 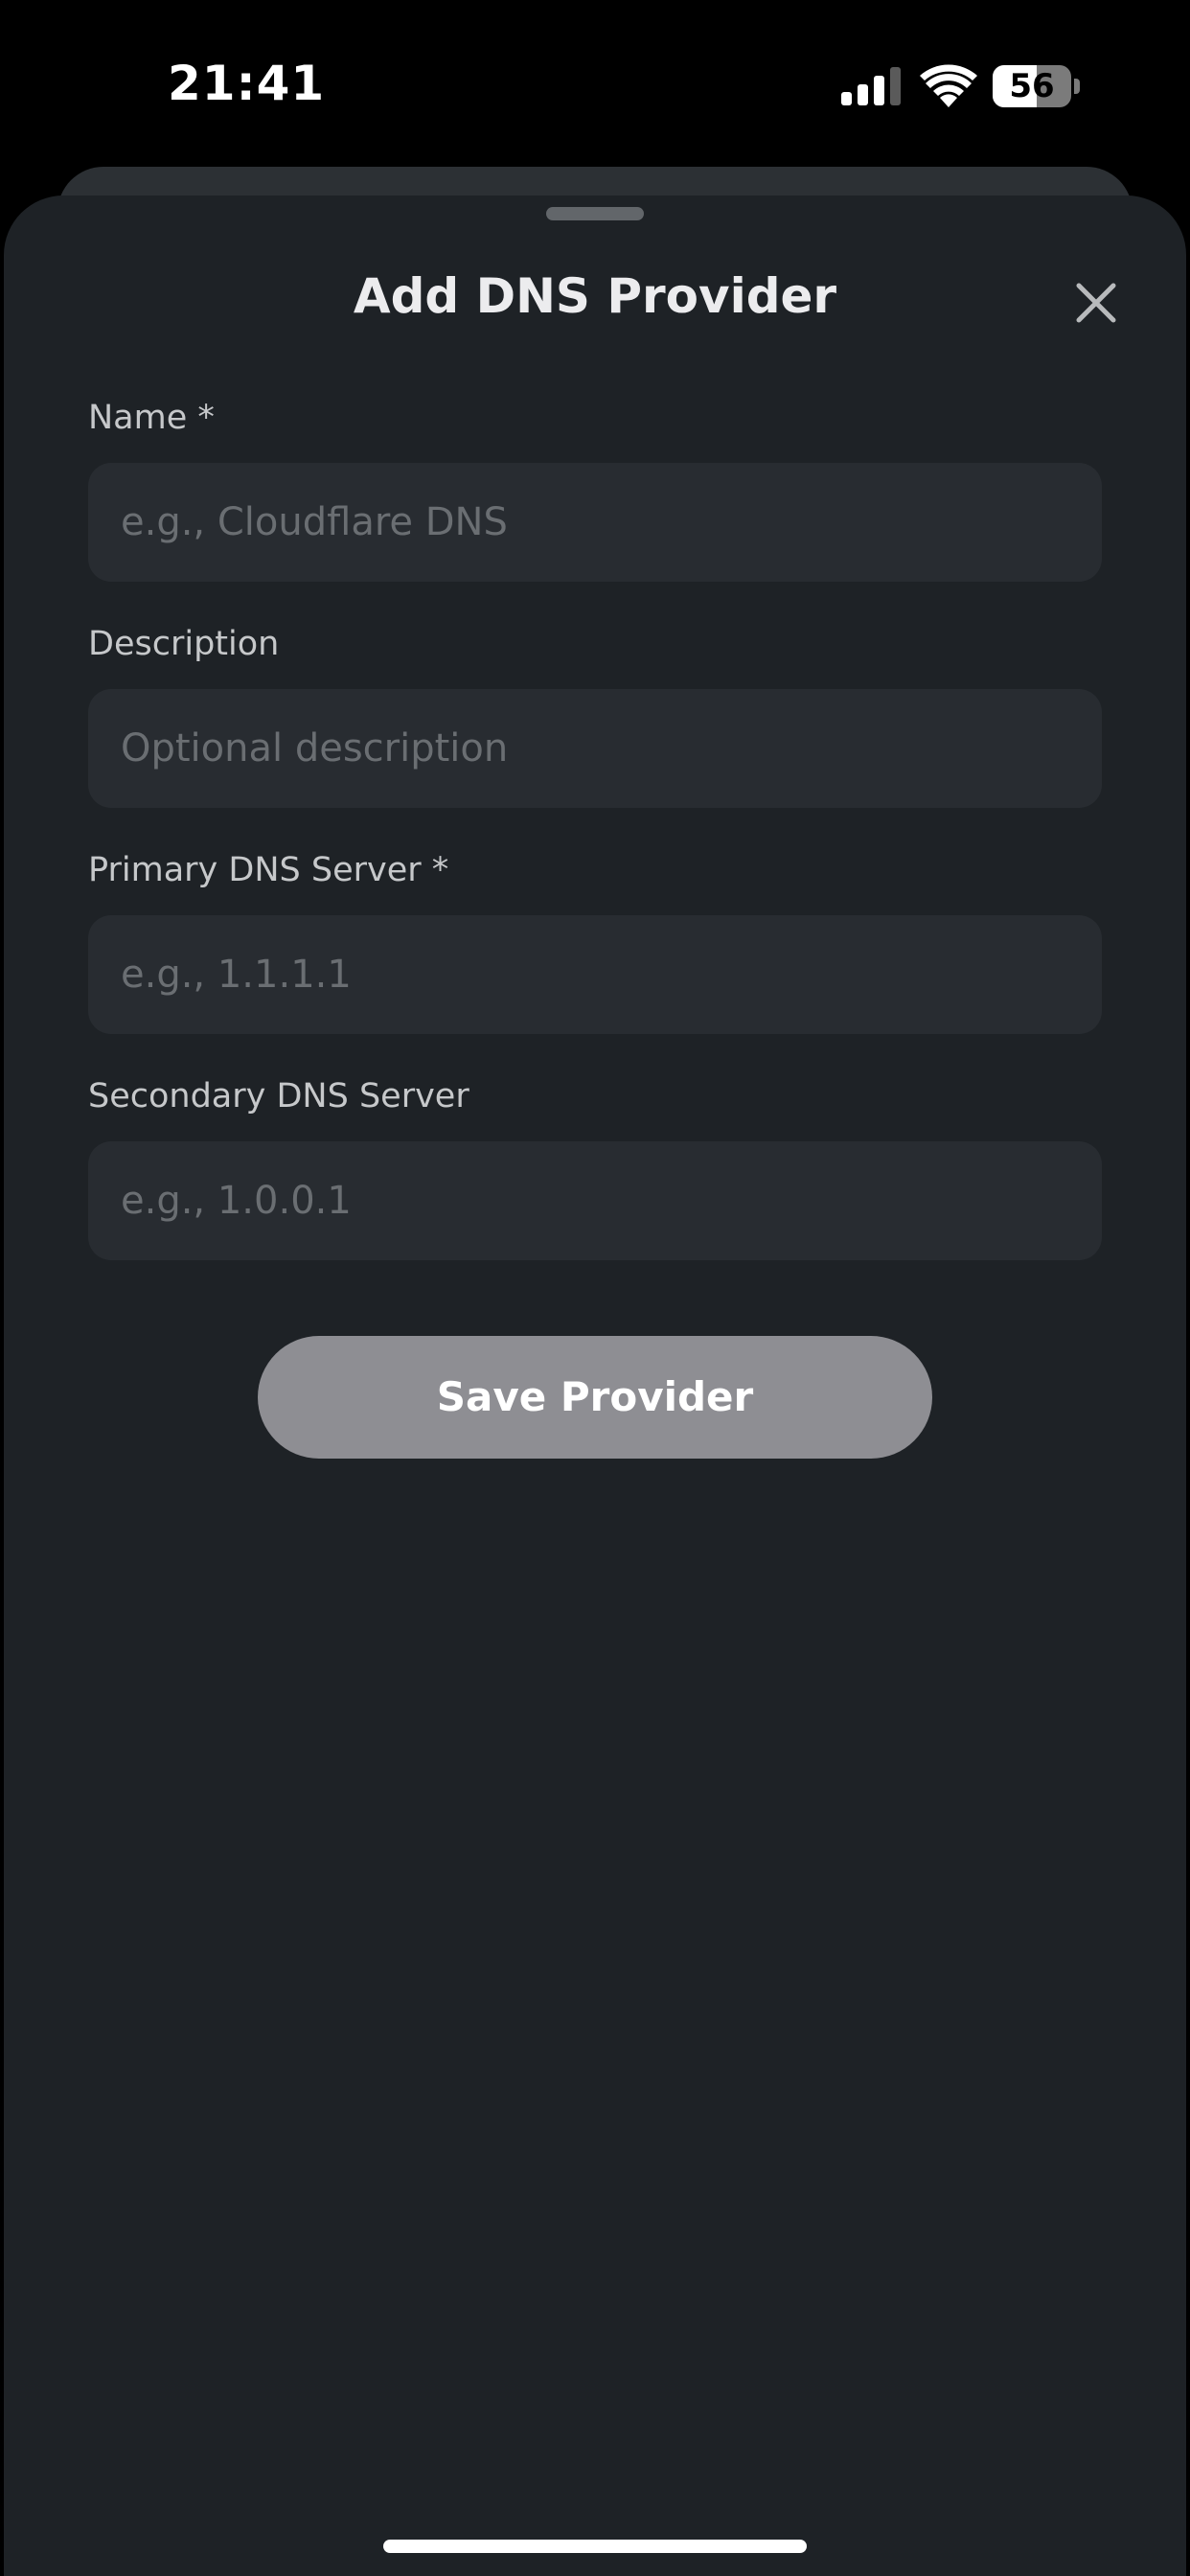 What do you see at coordinates (871, 86) in the screenshot?
I see `cellular-signal-icon` at bounding box center [871, 86].